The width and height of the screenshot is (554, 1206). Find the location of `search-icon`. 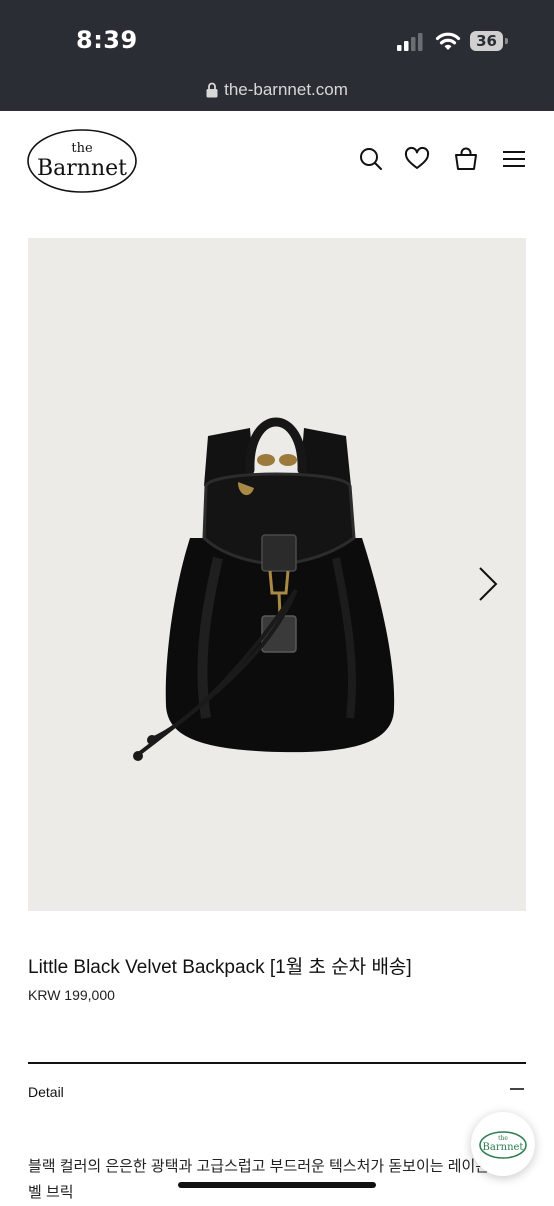

search-icon is located at coordinates (371, 159).